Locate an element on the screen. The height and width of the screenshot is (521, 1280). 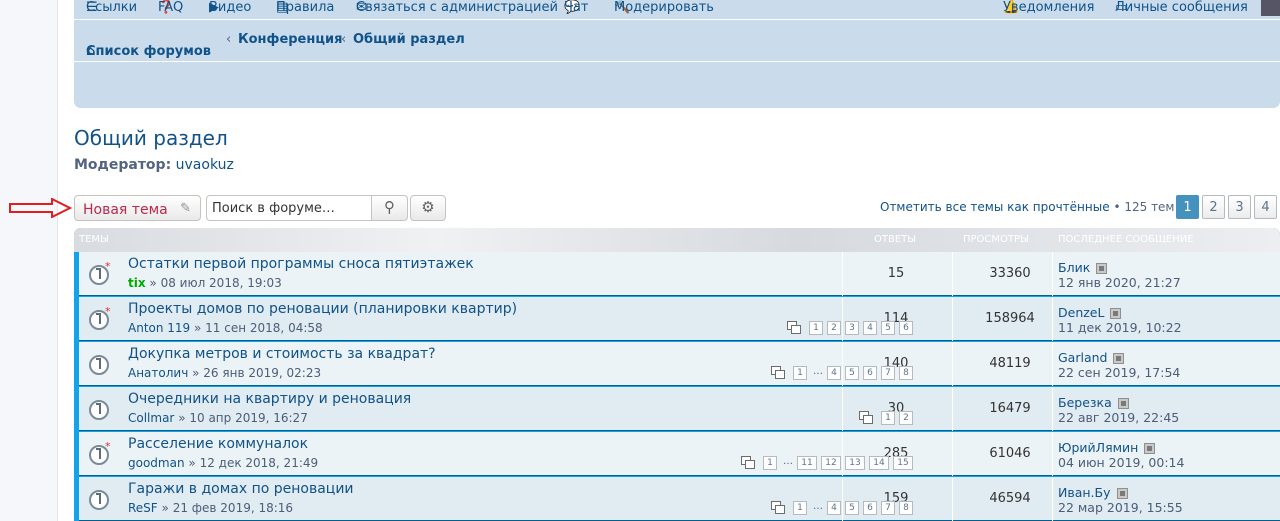
pagination-page-2: 2 is located at coordinates (1213, 207).